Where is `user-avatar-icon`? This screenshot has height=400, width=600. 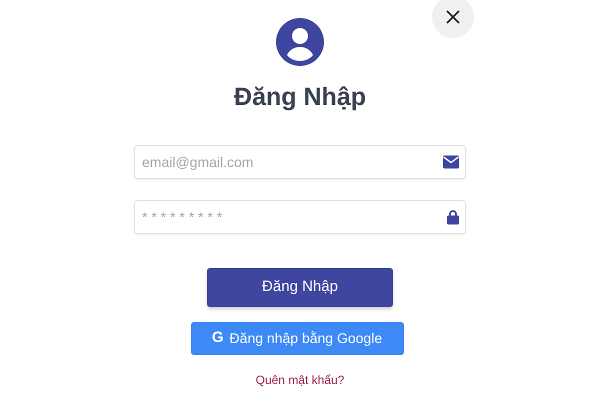 user-avatar-icon is located at coordinates (300, 42).